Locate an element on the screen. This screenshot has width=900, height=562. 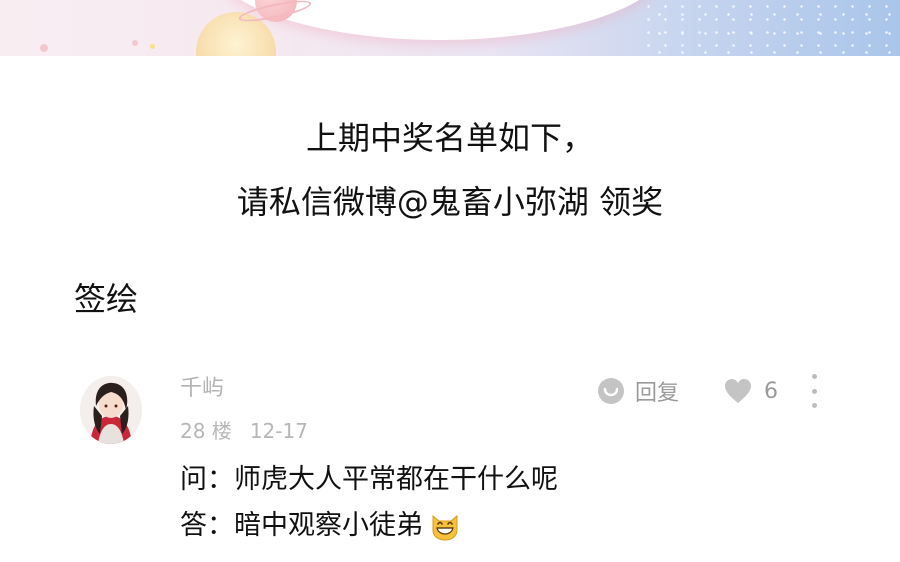
announcement-line-1: 上期中奖名单如下， is located at coordinates (449, 138).